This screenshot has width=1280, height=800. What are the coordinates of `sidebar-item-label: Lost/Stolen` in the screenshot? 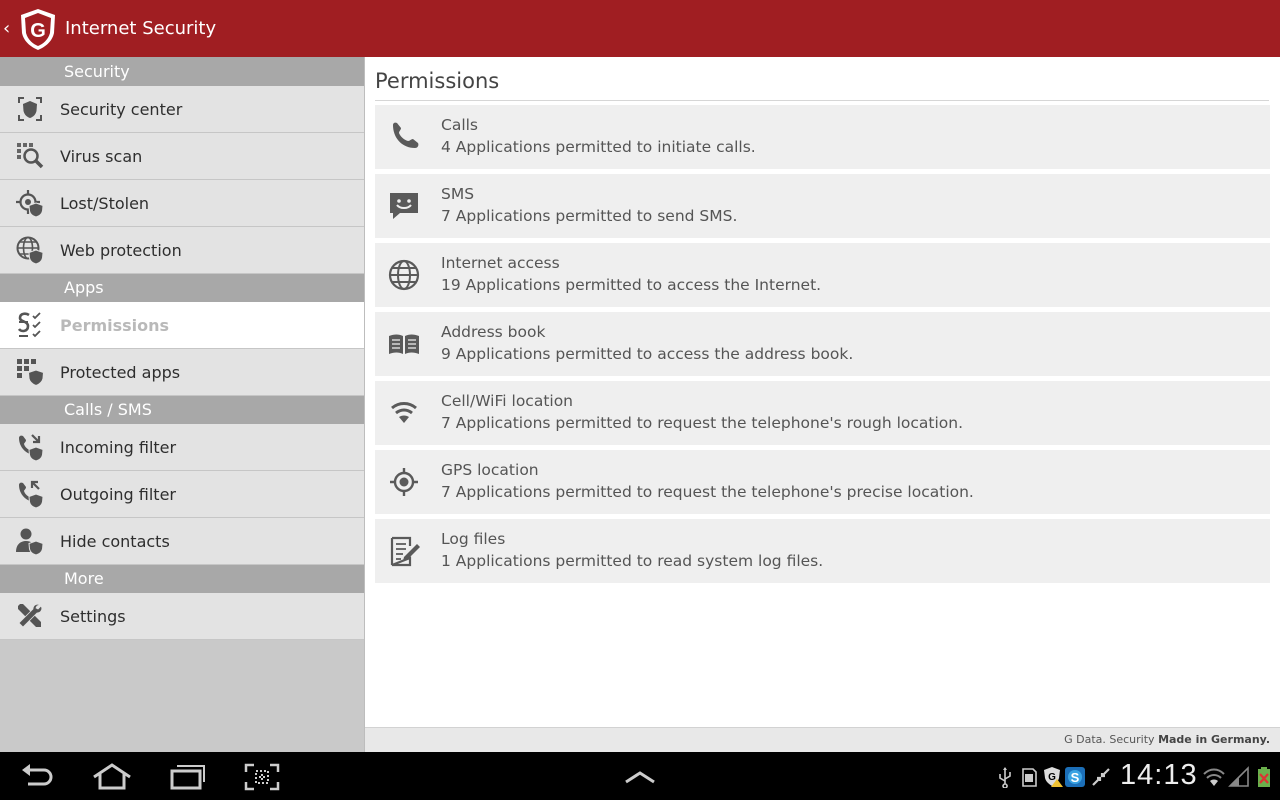 It's located at (105, 203).